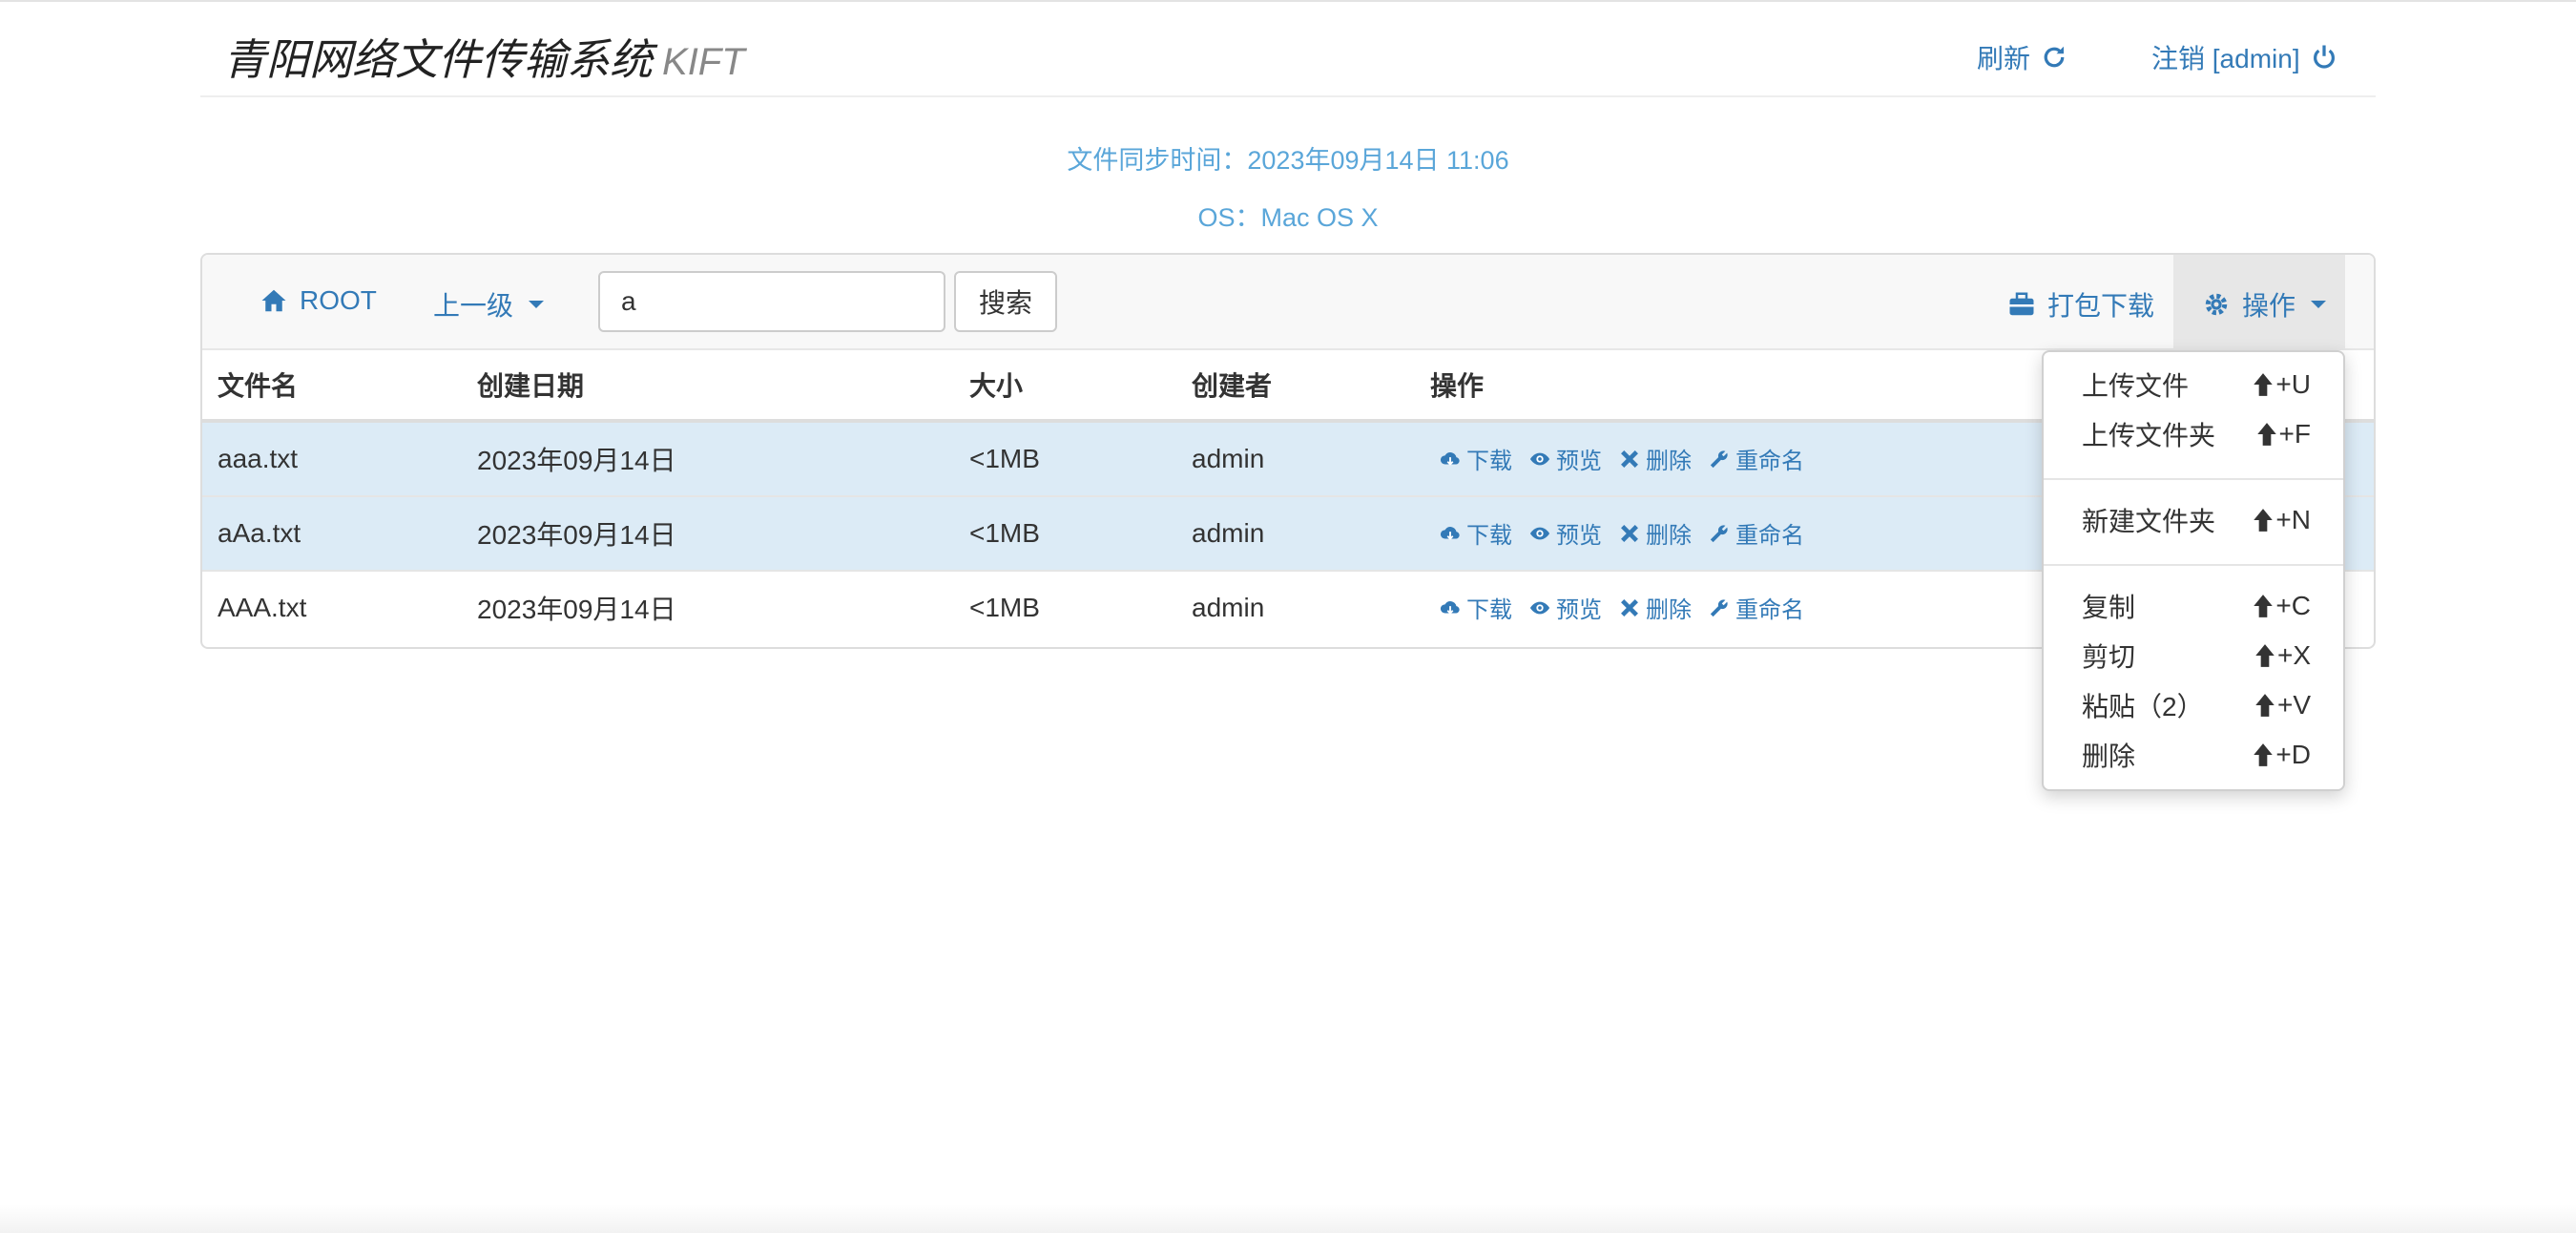  Describe the element at coordinates (438, 59) in the screenshot. I see `brand-title: 青阳网络文件传输系统` at that location.